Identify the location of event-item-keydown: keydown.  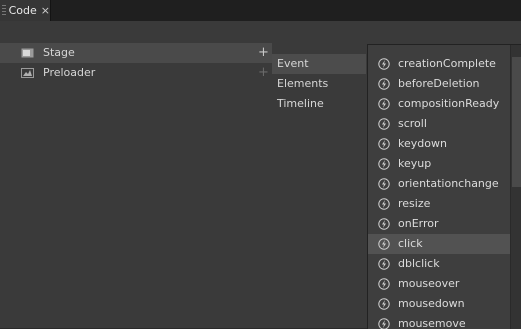
(439, 144).